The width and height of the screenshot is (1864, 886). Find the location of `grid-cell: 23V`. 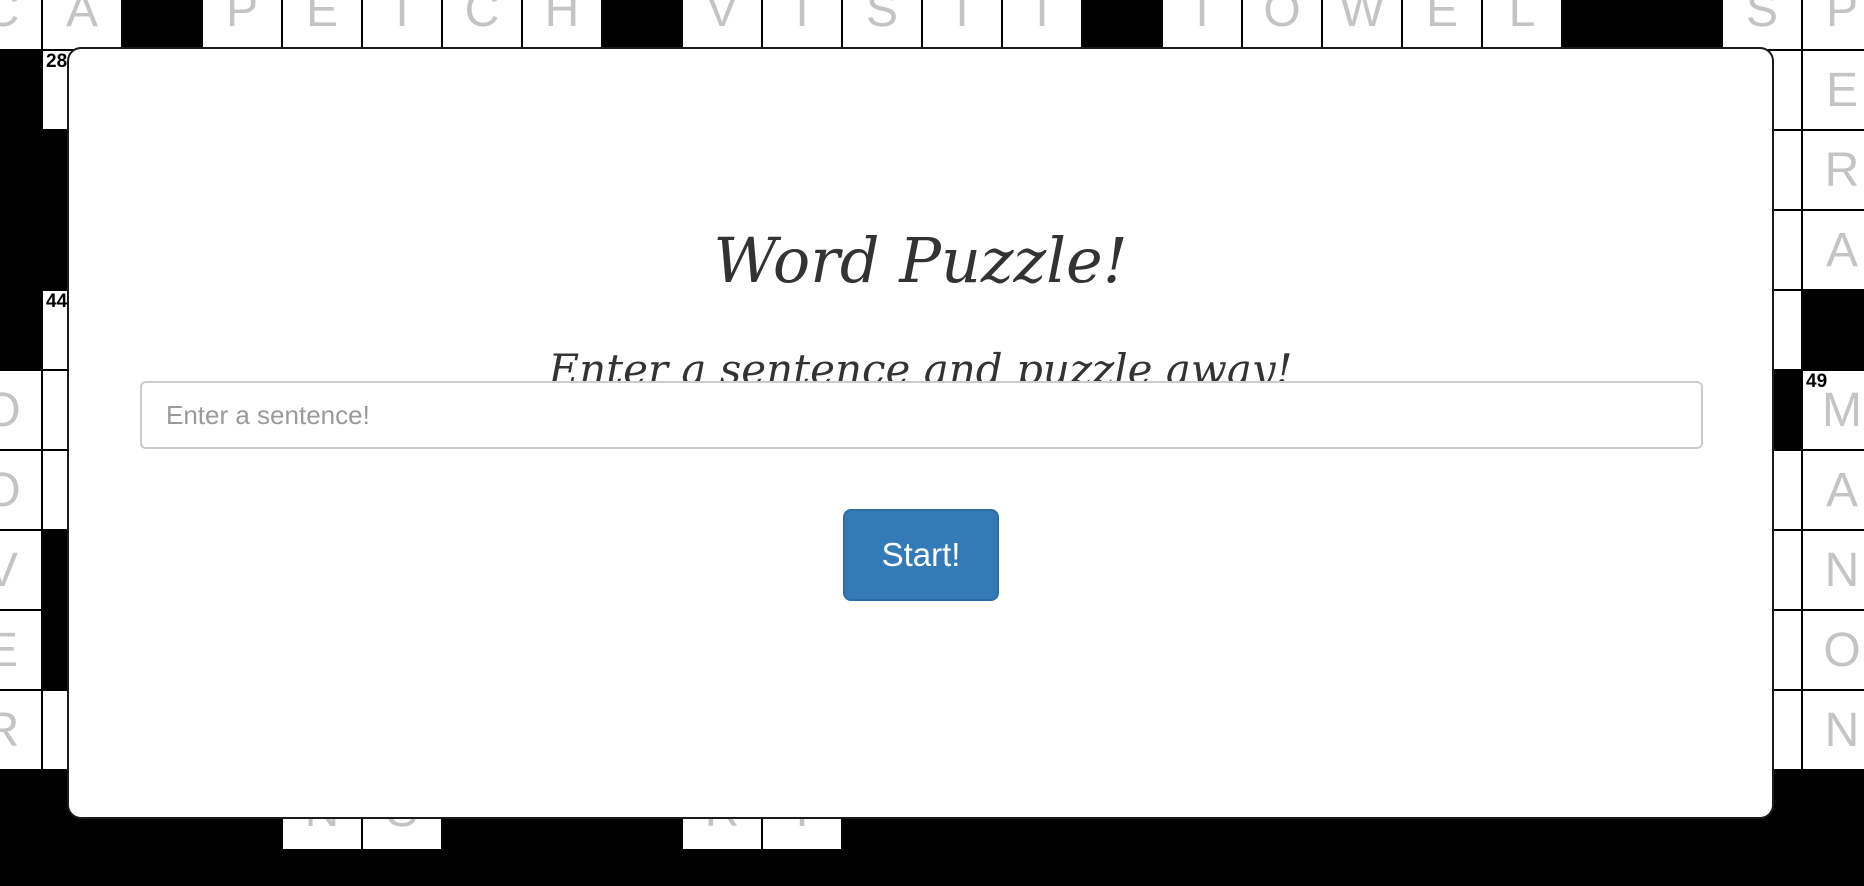

grid-cell: 23V is located at coordinates (722, 25).